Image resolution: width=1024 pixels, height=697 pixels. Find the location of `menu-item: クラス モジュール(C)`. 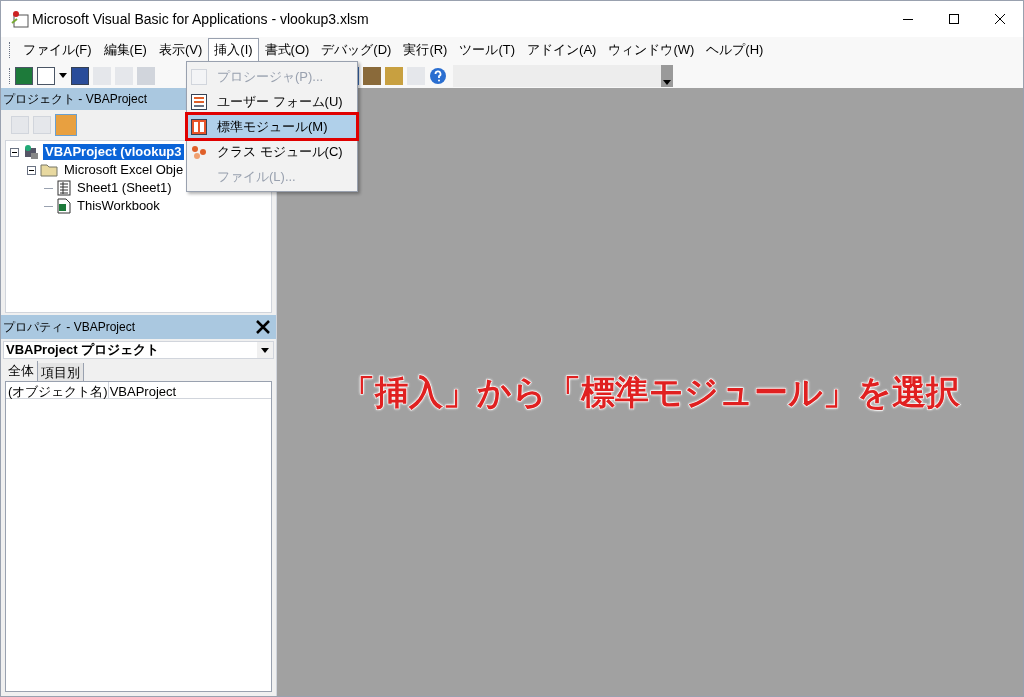

menu-item: クラス モジュール(C) is located at coordinates (272, 151).